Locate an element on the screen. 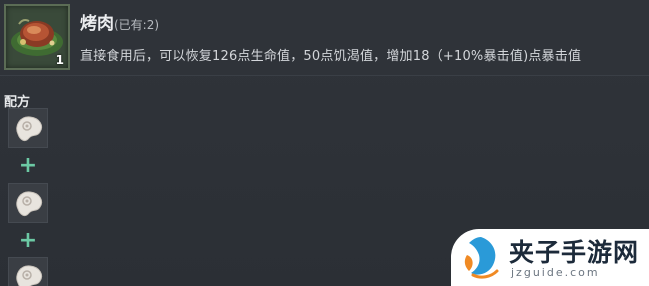 The image size is (649, 286). item-slot: 1 is located at coordinates (37, 37).